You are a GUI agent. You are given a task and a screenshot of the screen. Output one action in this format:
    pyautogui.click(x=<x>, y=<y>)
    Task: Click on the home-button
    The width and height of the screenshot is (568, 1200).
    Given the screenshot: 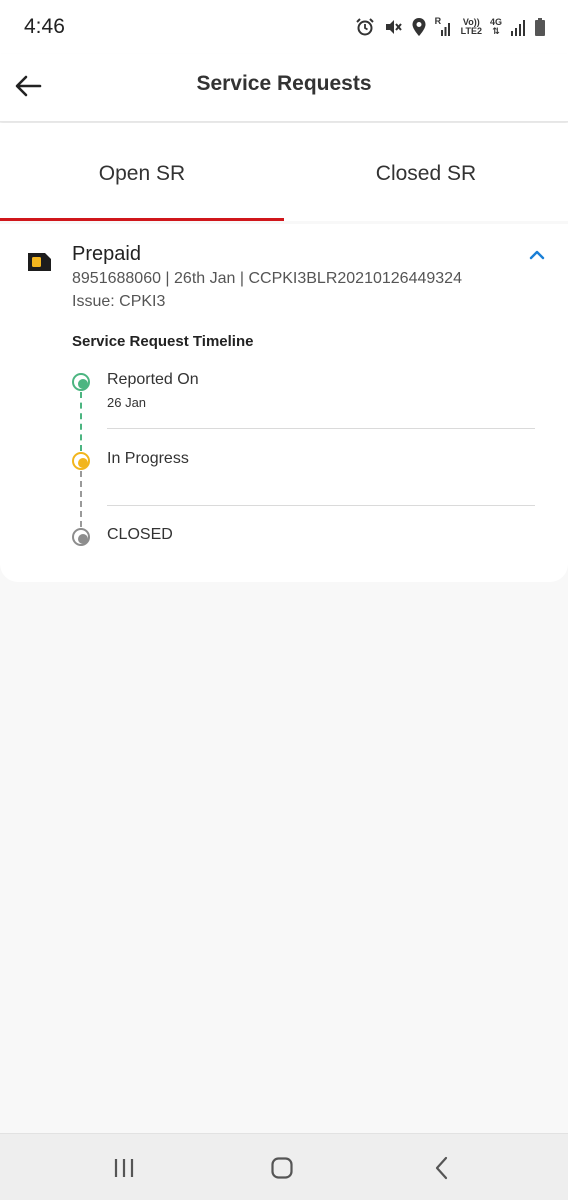 What is the action you would take?
    pyautogui.click(x=282, y=1168)
    